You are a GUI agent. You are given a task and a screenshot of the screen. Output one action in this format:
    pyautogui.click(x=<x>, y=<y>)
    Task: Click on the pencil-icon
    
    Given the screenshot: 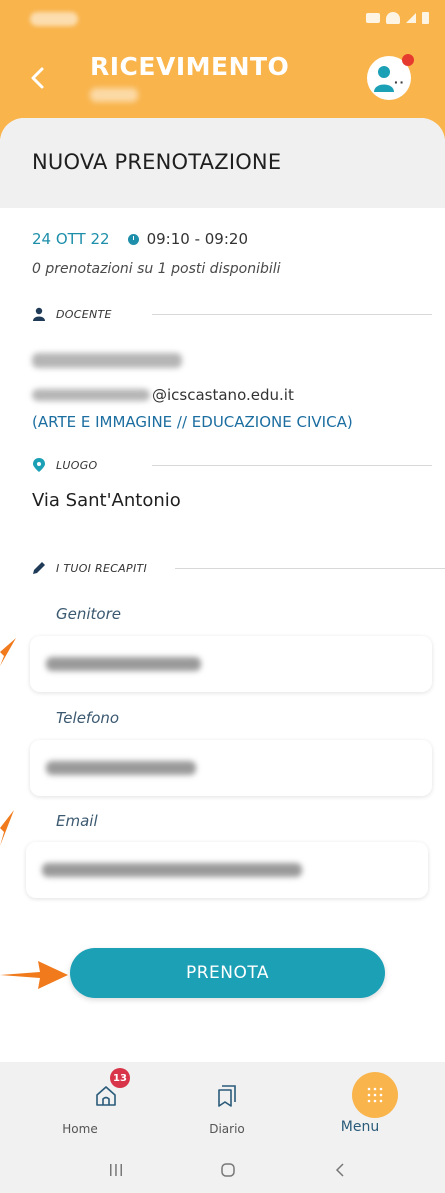 What is the action you would take?
    pyautogui.click(x=39, y=568)
    